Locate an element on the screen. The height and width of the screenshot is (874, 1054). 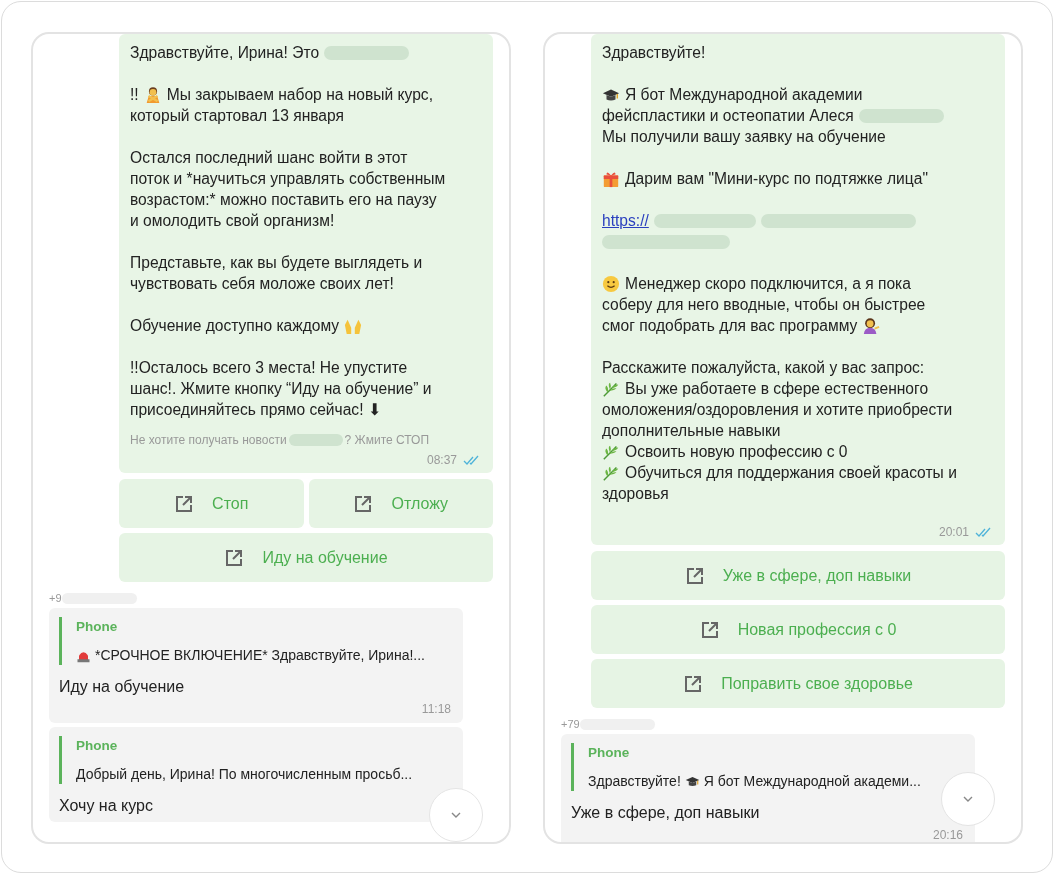
keyboard-button: Отложу is located at coordinates (400, 503).